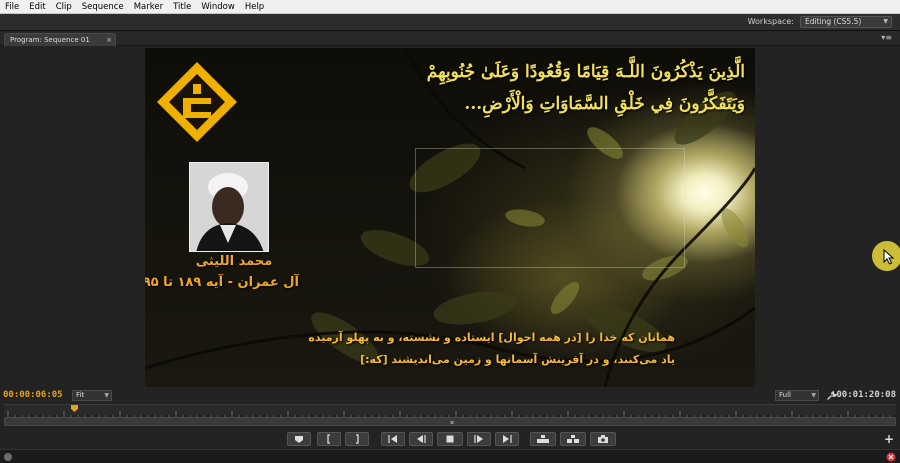 The image size is (900, 463). What do you see at coordinates (889, 257) in the screenshot?
I see `mouse-cursor-icon` at bounding box center [889, 257].